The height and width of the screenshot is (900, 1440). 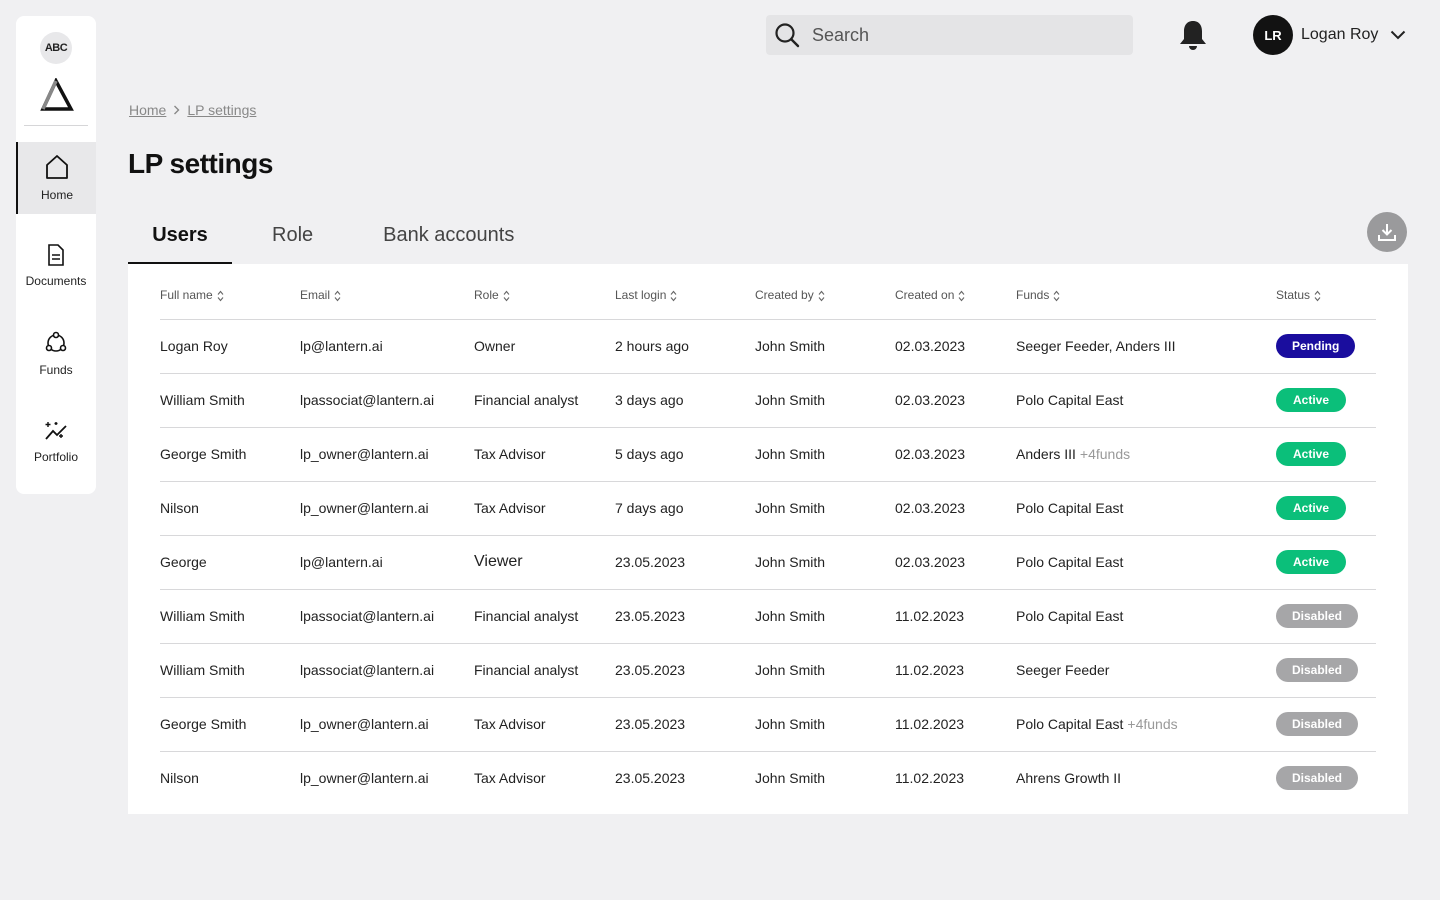 What do you see at coordinates (179, 778) in the screenshot?
I see `cell-full-name: Nilson` at bounding box center [179, 778].